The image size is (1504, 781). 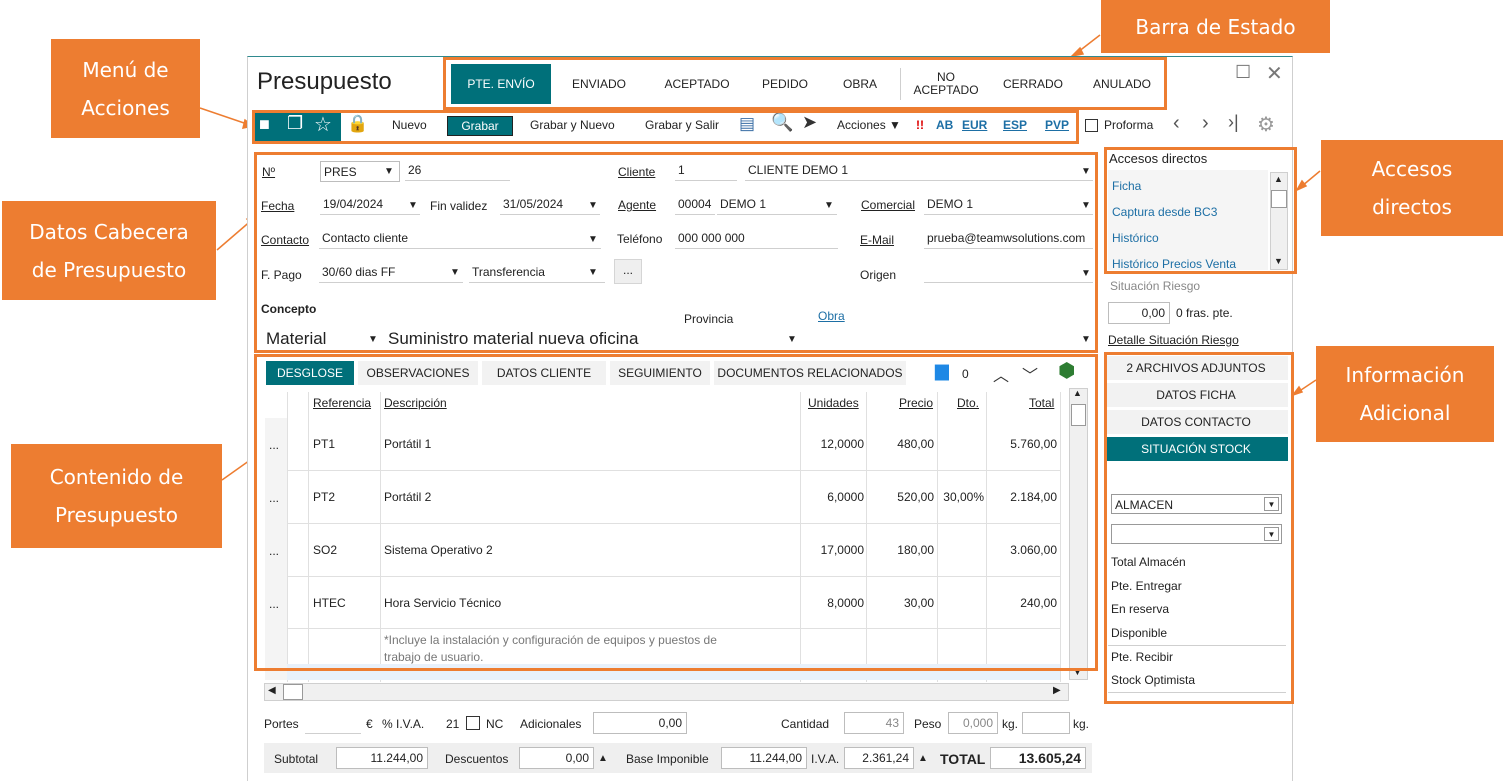 I want to click on last-icon: ›|, so click(x=1233, y=122).